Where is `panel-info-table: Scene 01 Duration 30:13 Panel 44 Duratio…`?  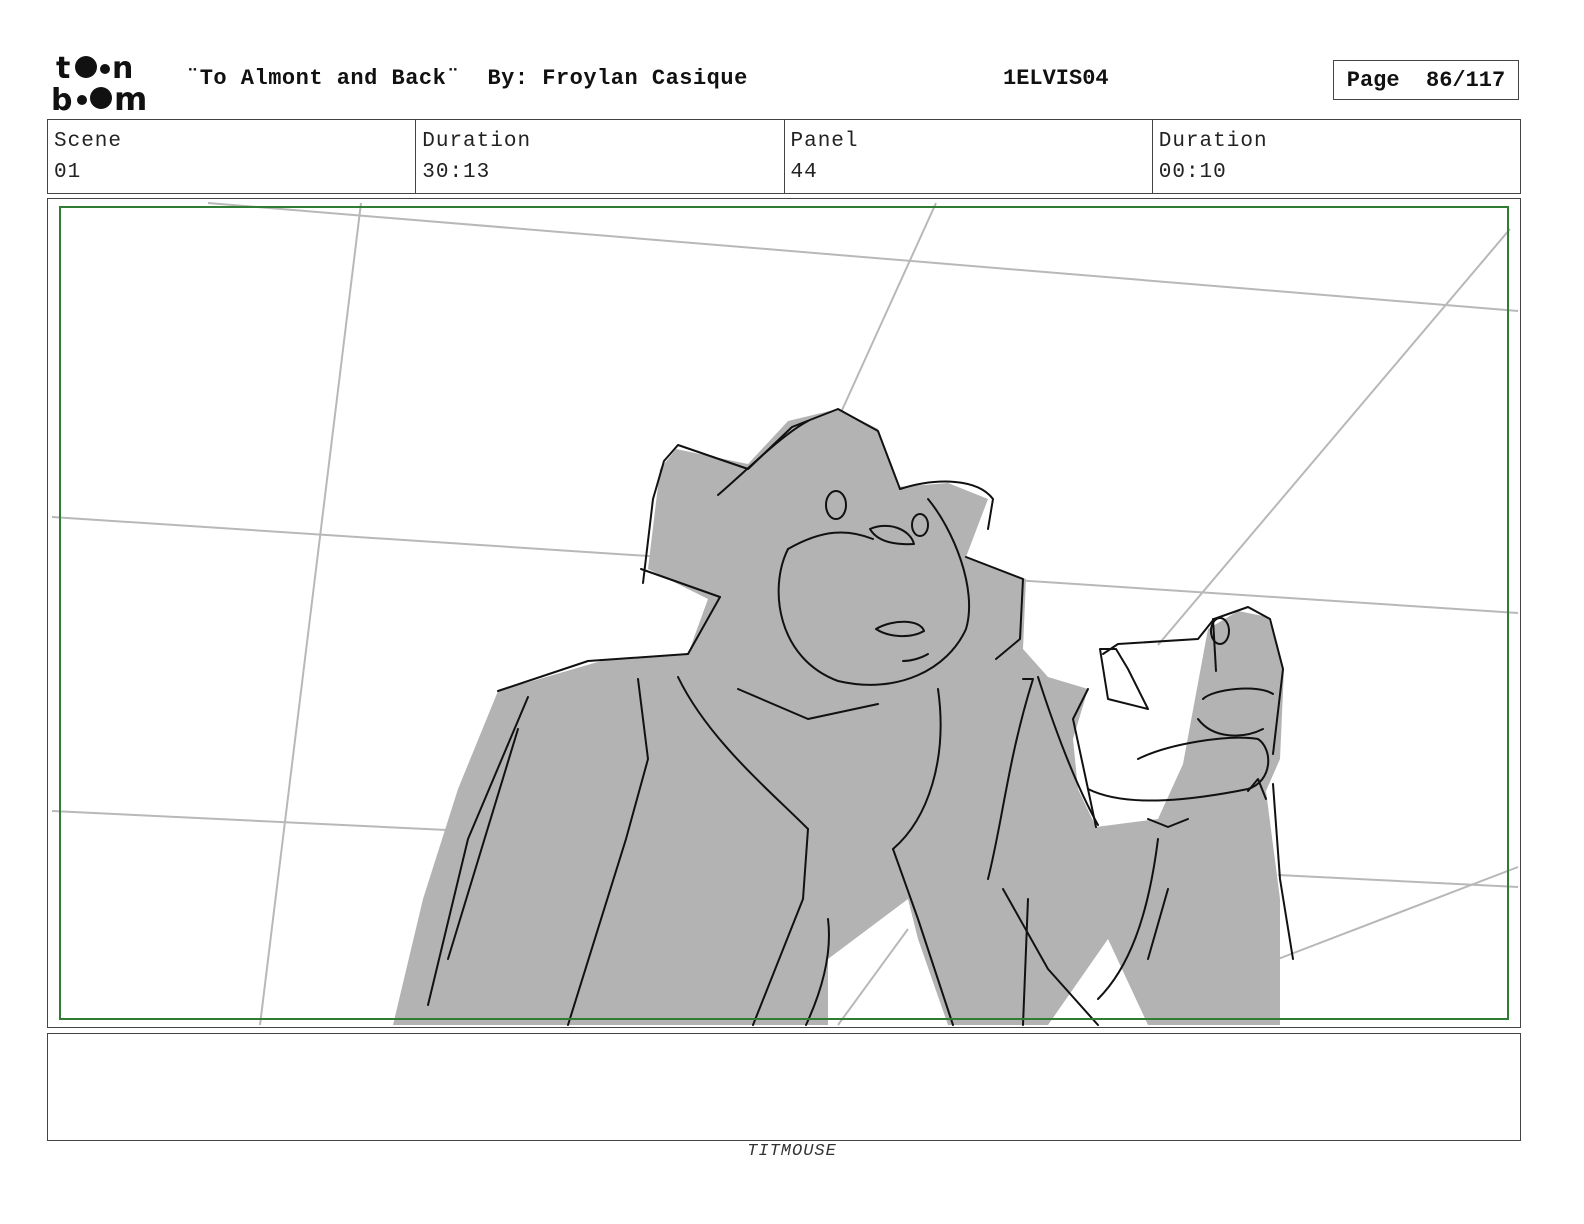
panel-info-table: Scene 01 Duration 30:13 Panel 44 Duratio… is located at coordinates (784, 156).